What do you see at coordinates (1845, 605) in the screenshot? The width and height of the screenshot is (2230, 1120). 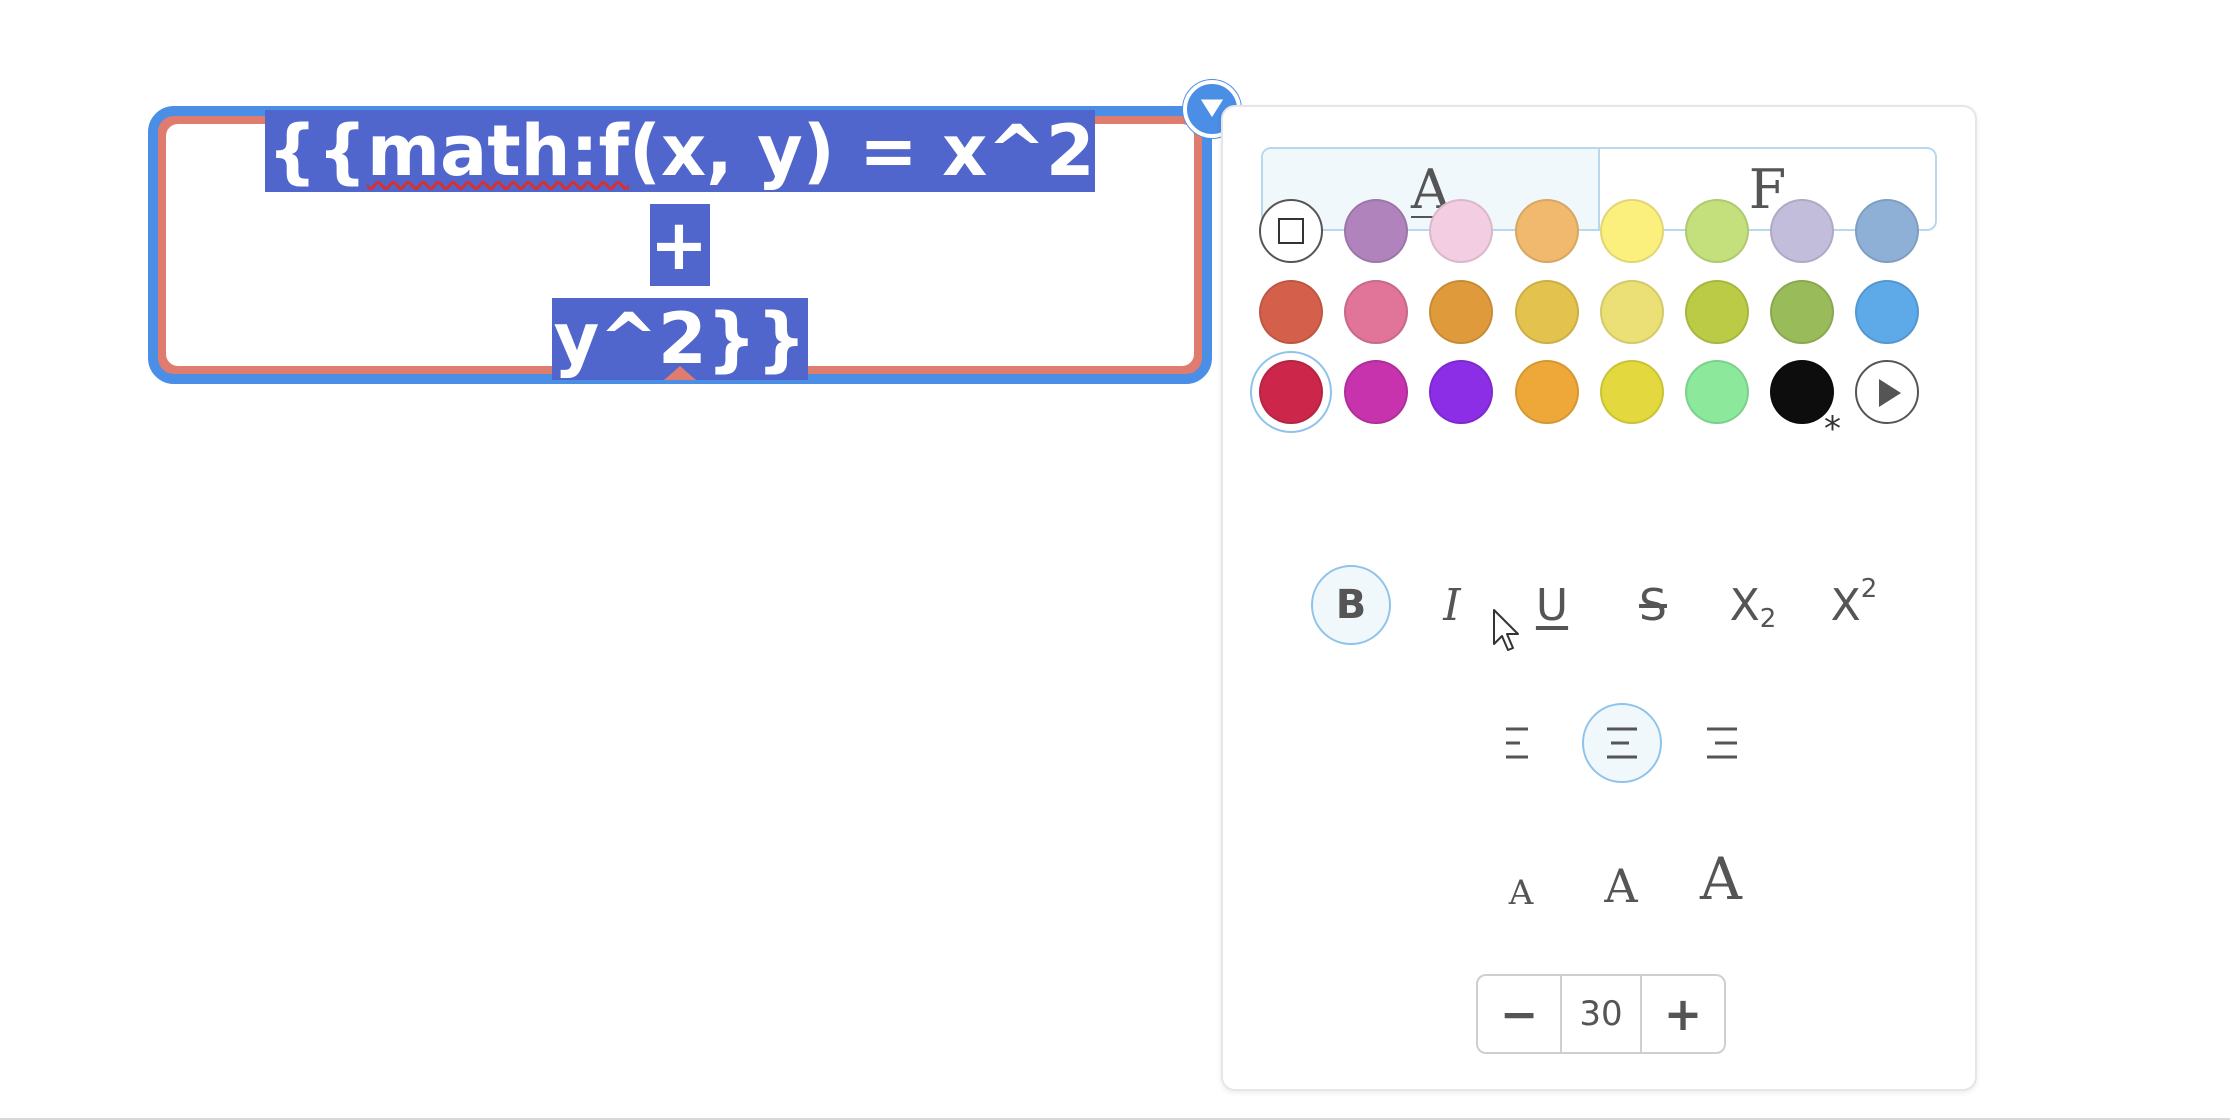 I see `superscript-label: X` at bounding box center [1845, 605].